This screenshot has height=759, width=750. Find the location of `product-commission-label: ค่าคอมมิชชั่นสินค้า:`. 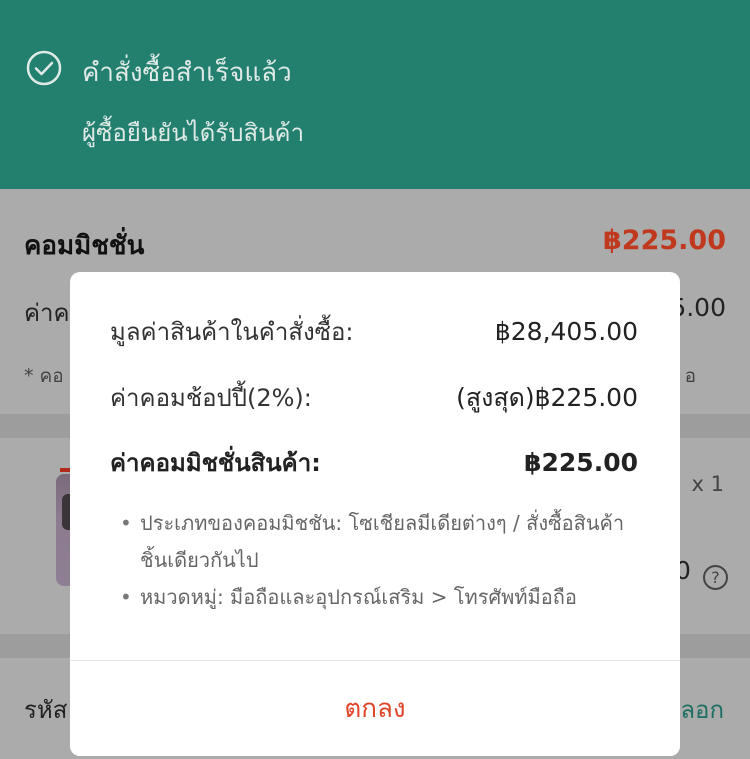

product-commission-label: ค่าคอมมิชชั่นสินค้า: is located at coordinates (215, 463).